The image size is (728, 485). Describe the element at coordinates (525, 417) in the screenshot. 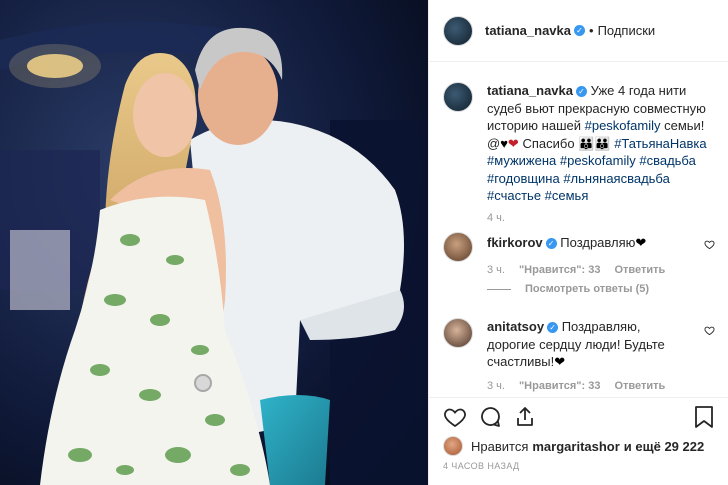

I see `share-icon` at that location.